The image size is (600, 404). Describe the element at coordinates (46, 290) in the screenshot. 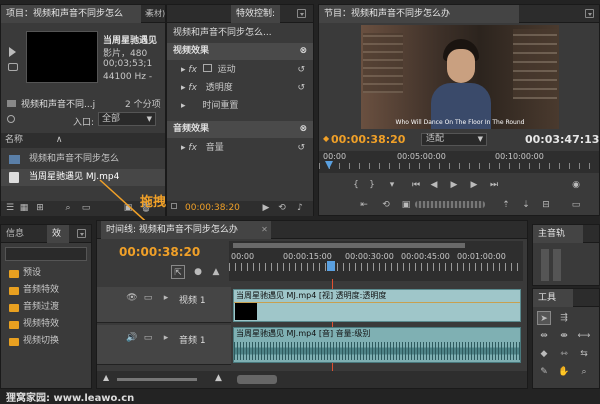

I see `folder-item: 音频特效` at that location.